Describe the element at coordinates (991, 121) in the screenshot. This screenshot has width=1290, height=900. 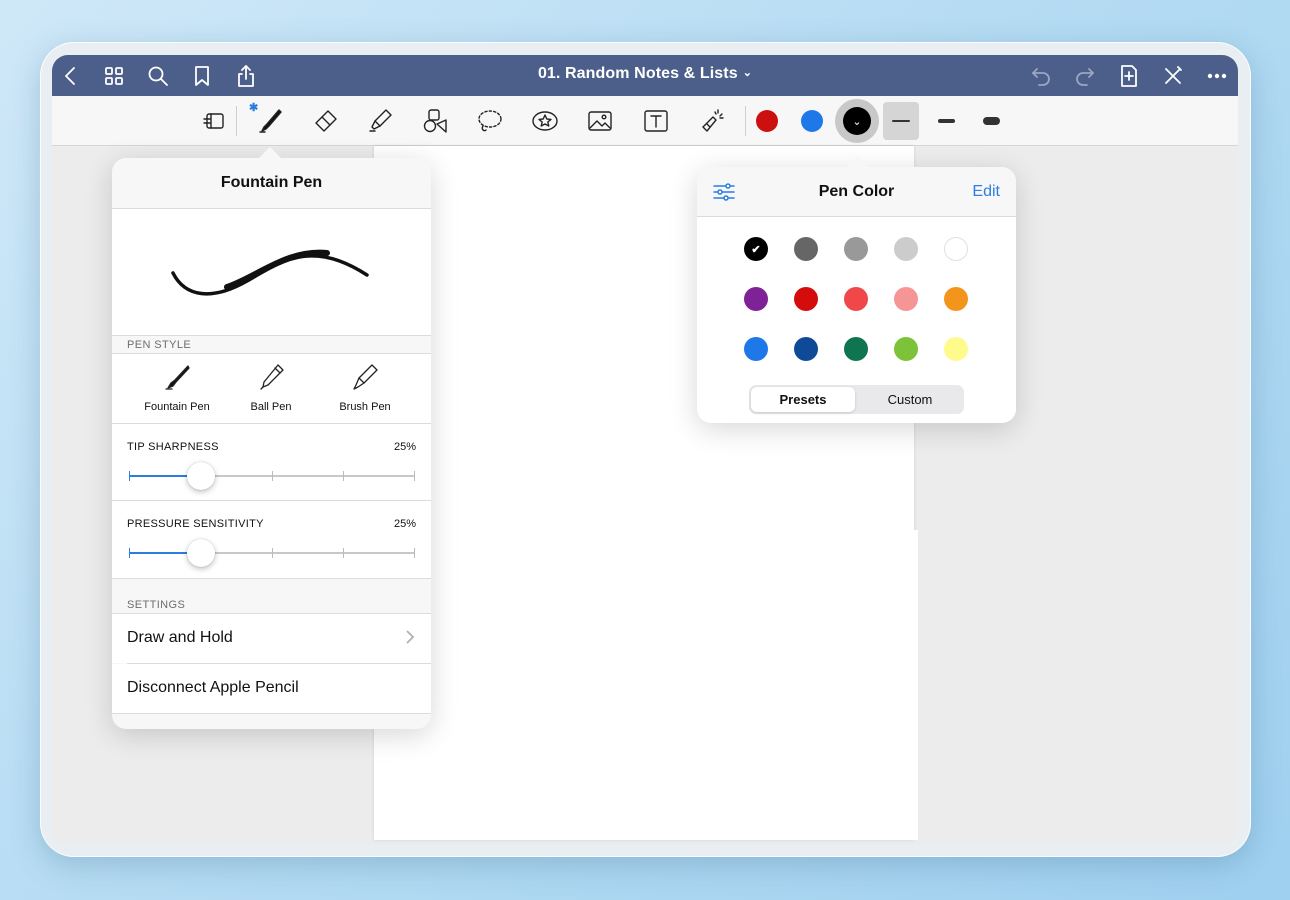
I see `width-thick` at that location.